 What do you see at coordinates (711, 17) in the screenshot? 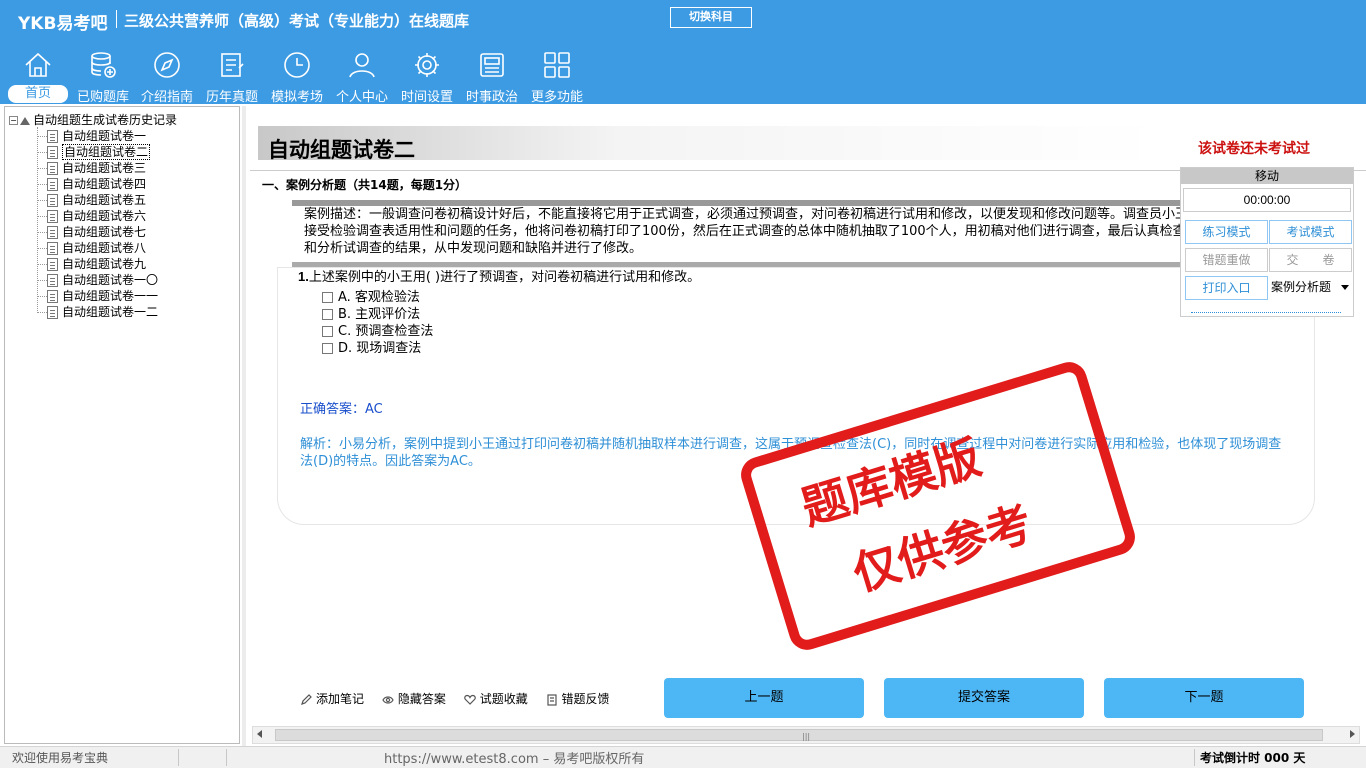
I see `switch-subject-button: 切换科目` at bounding box center [711, 17].